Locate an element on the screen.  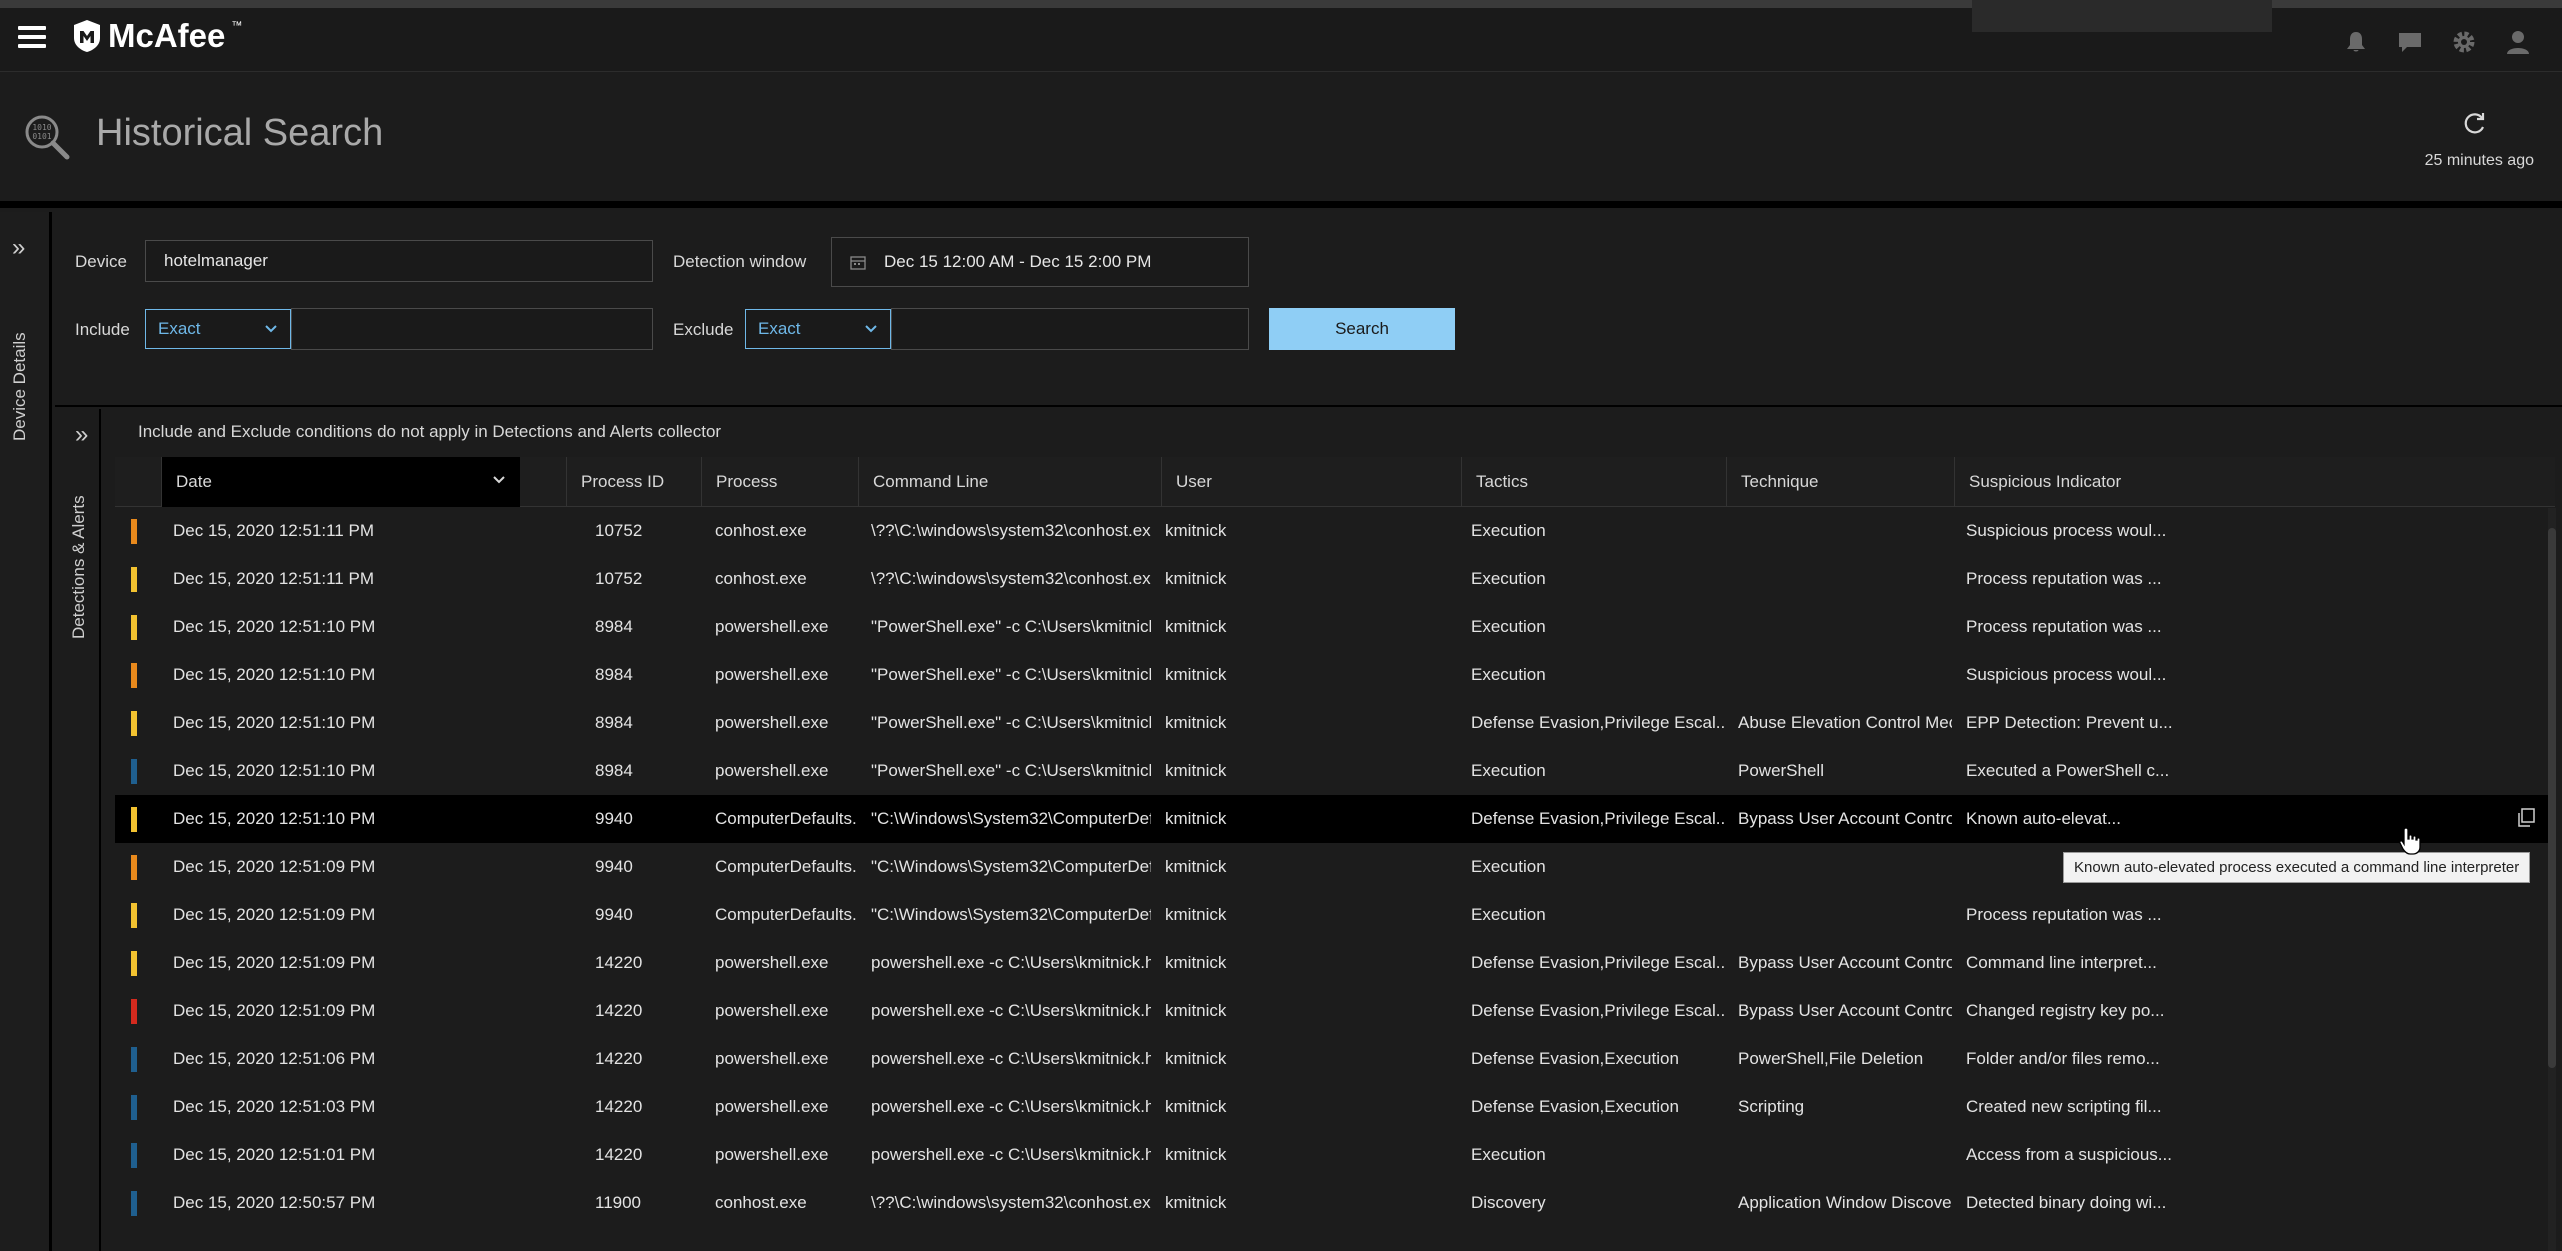
cell-technique: PowerShell,File Deletion is located at coordinates (1831, 1058).